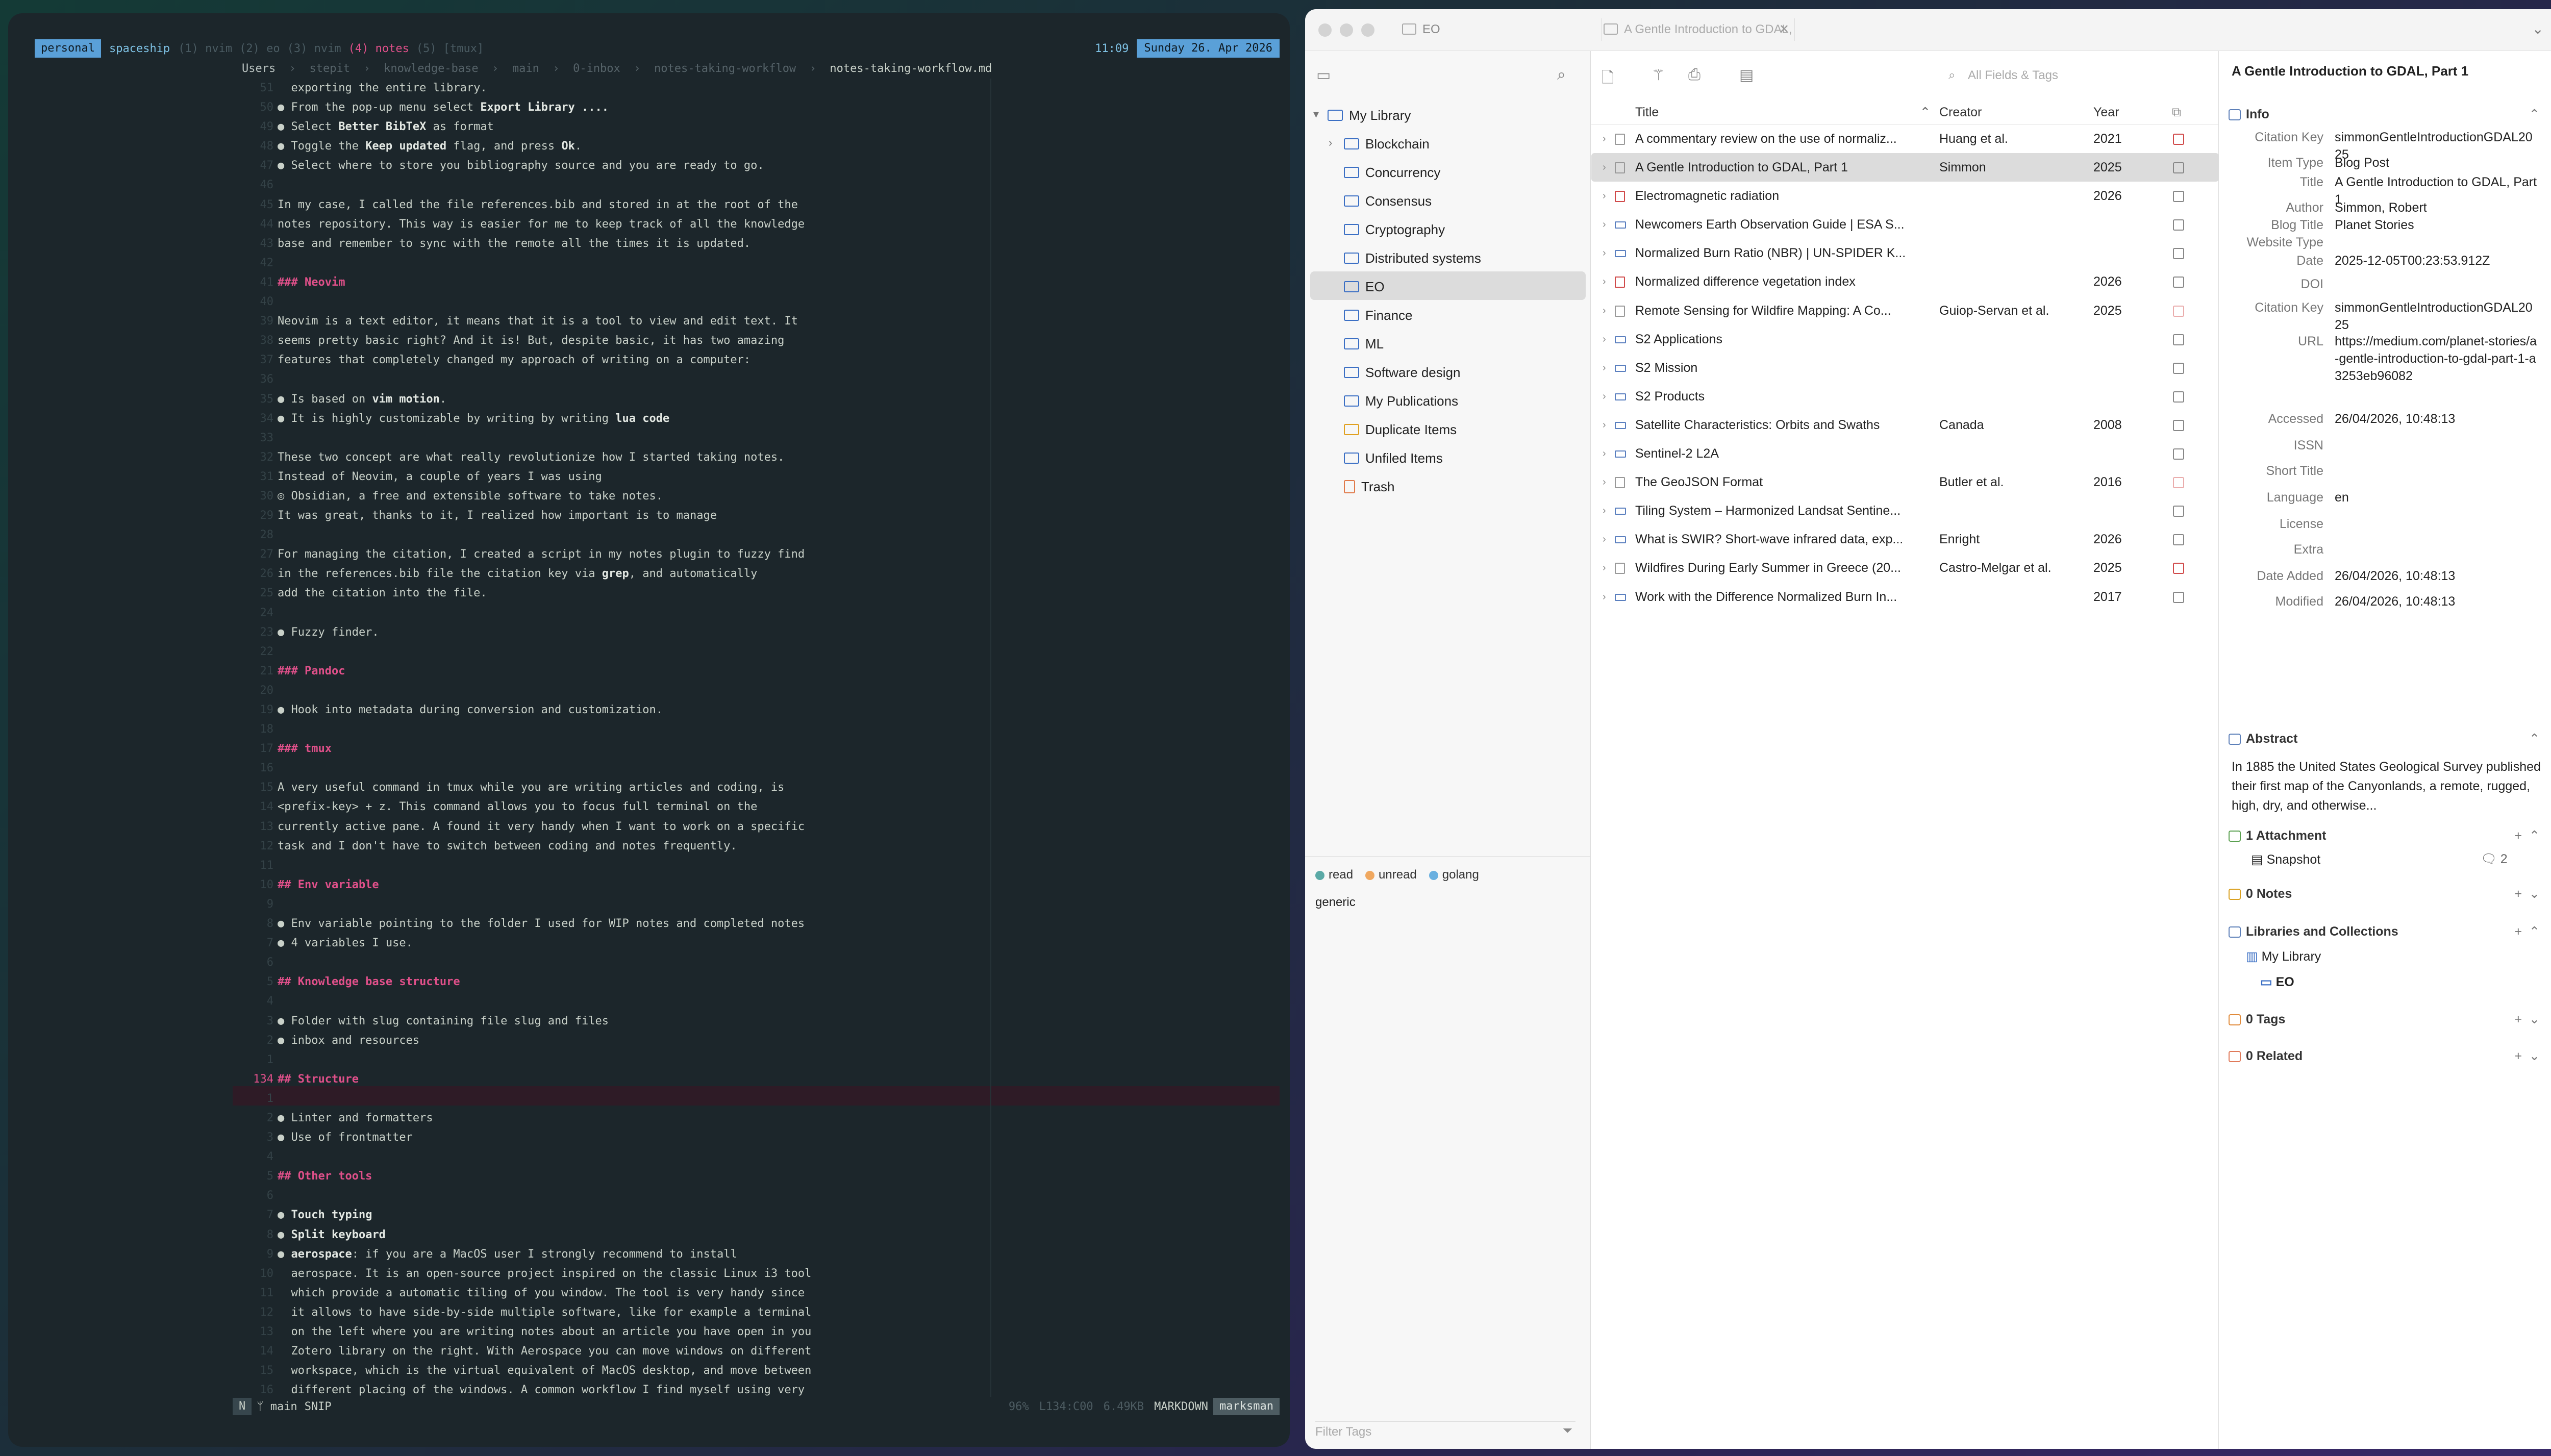 The image size is (2551, 1456). I want to click on tab-library-eo: EO, so click(1420, 29).